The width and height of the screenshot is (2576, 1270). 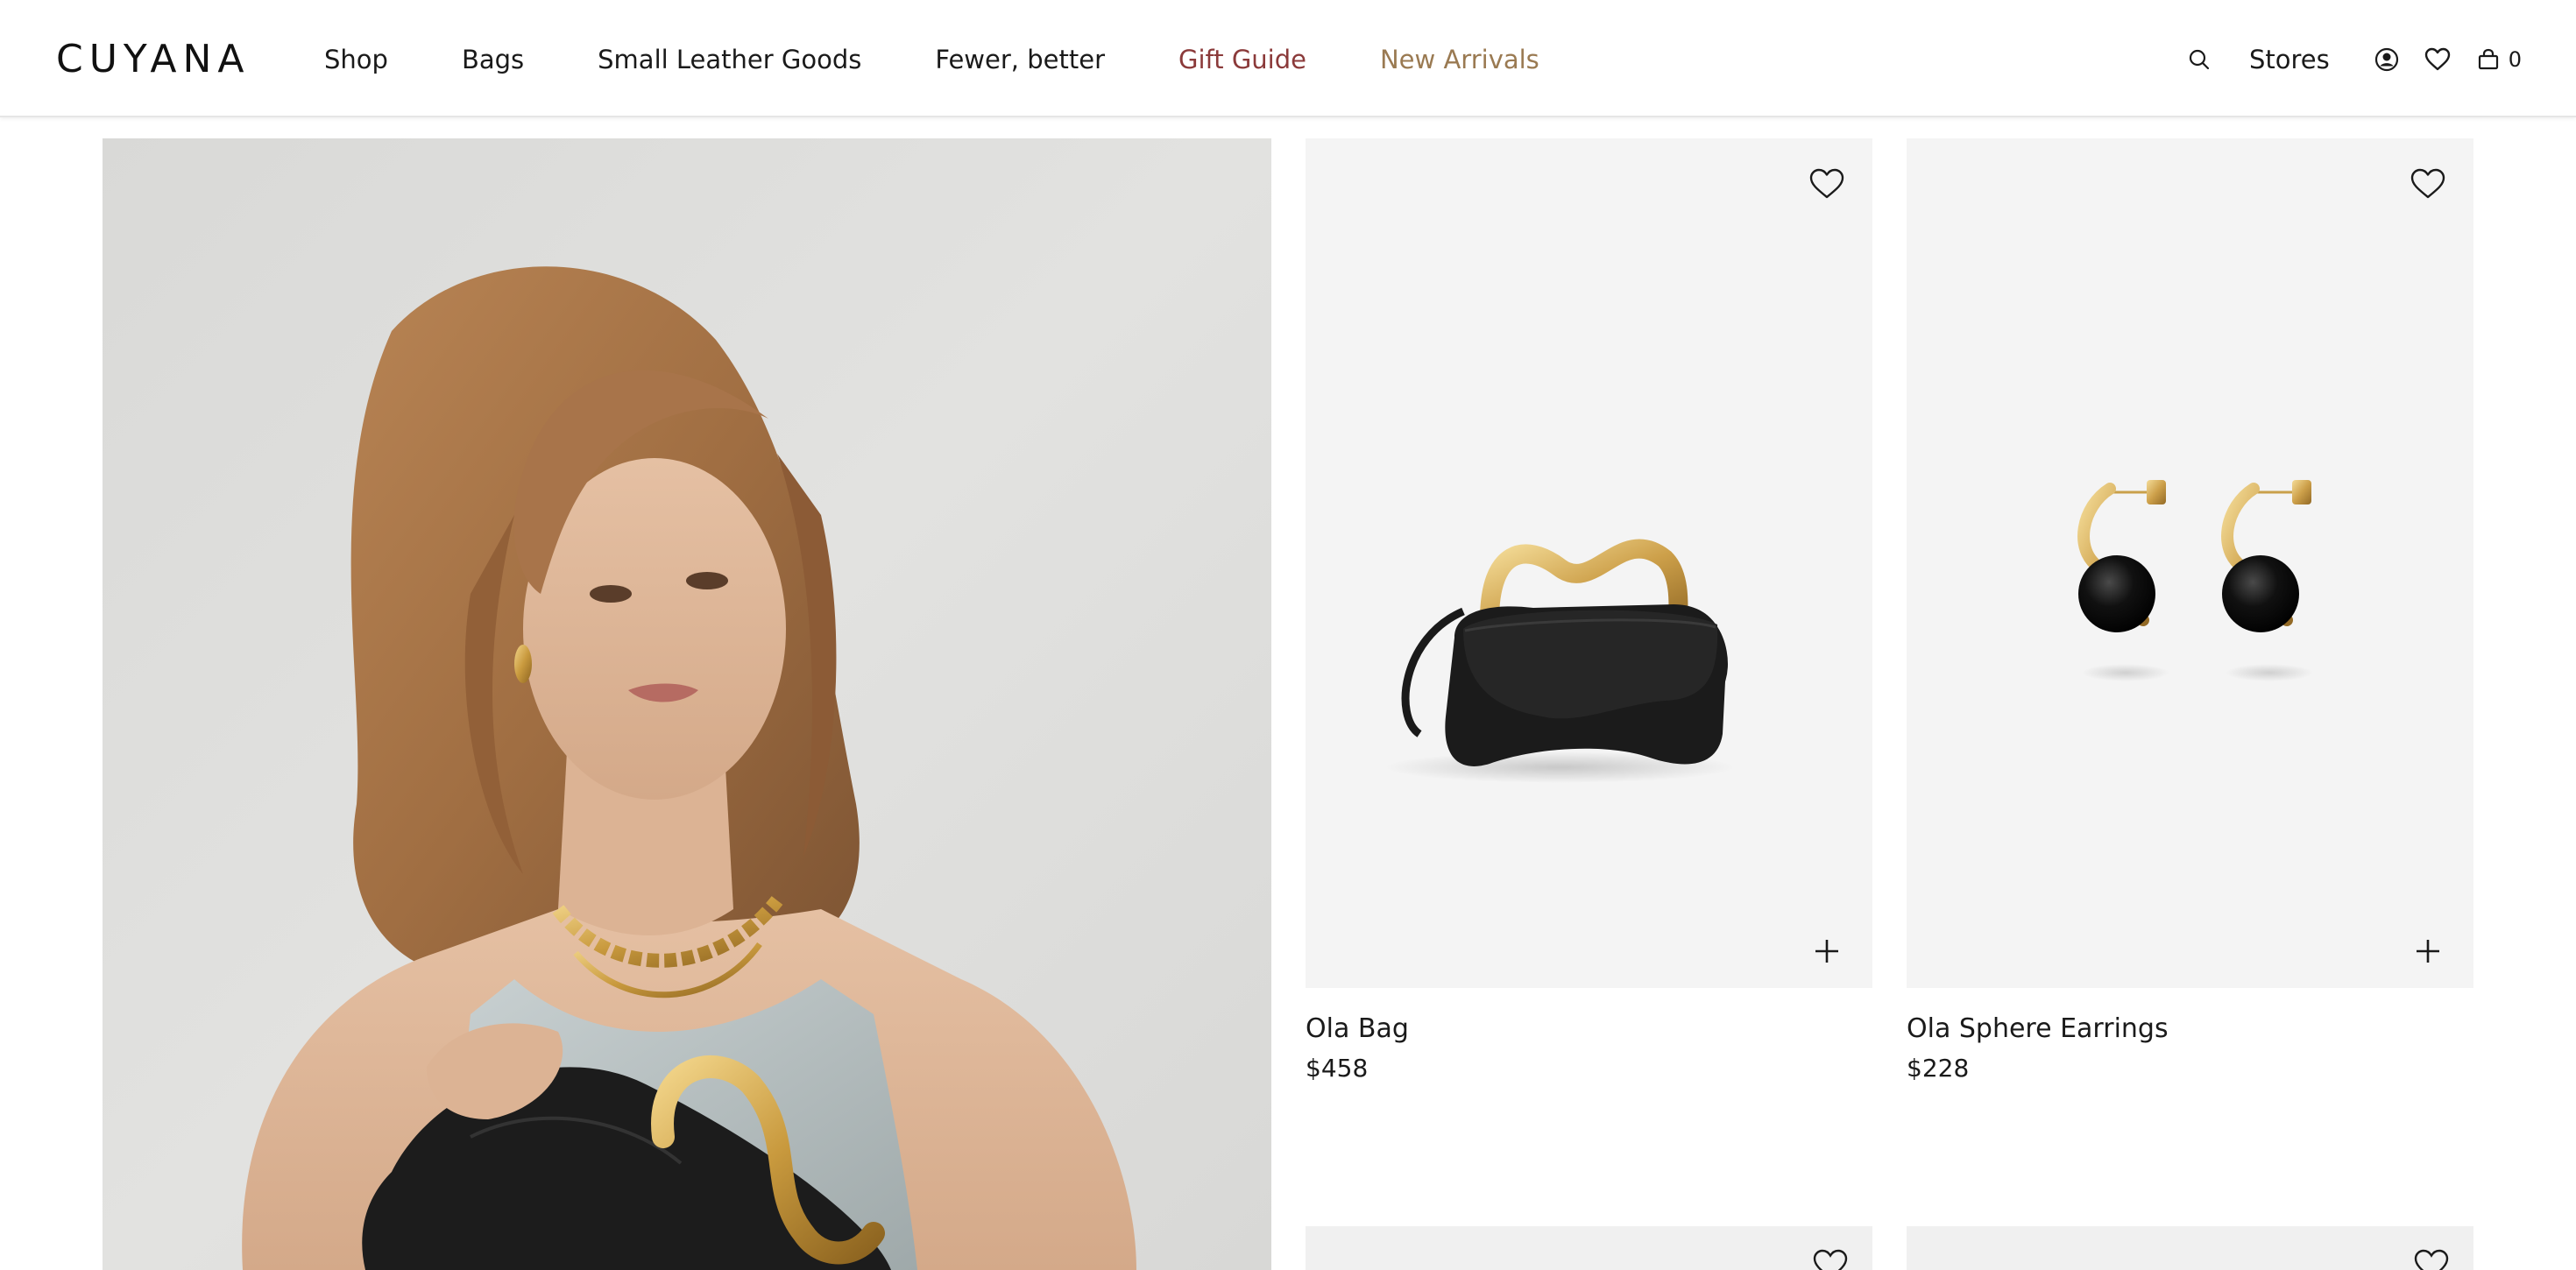 What do you see at coordinates (1242, 59) in the screenshot?
I see `nav-item-gift-guide: Gift Guide` at bounding box center [1242, 59].